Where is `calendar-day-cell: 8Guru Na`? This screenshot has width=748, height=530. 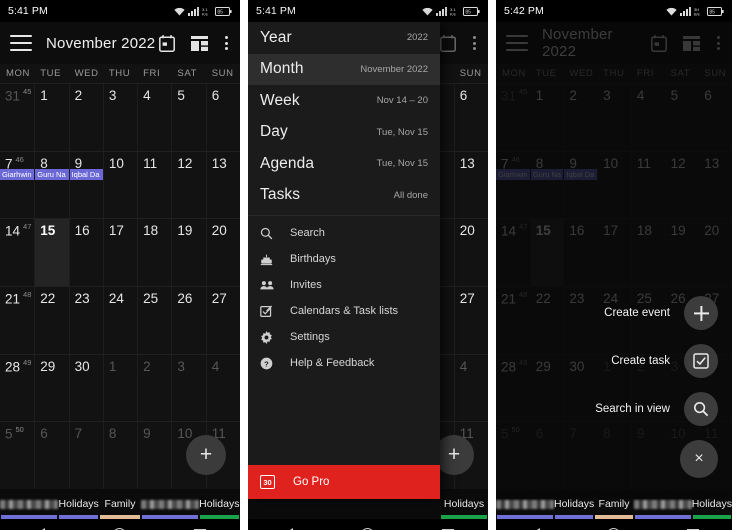
calendar-day-cell: 8Guru Na is located at coordinates (51, 185).